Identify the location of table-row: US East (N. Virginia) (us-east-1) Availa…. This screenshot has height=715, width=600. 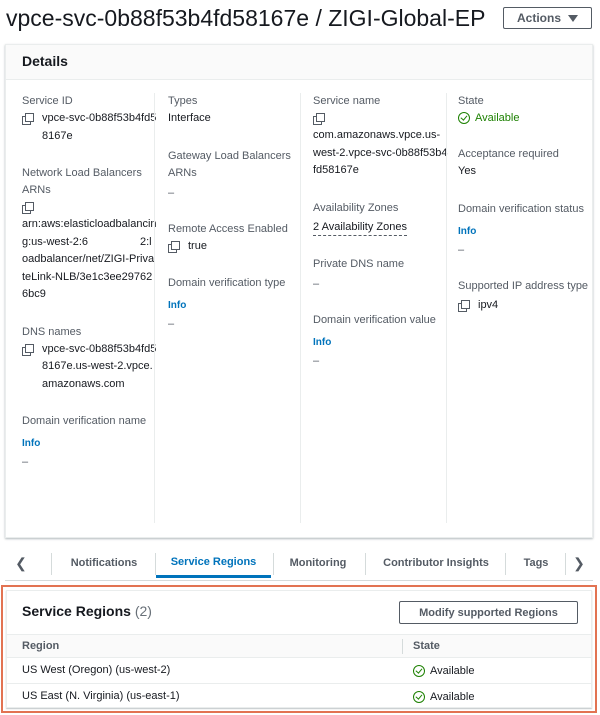
(299, 697).